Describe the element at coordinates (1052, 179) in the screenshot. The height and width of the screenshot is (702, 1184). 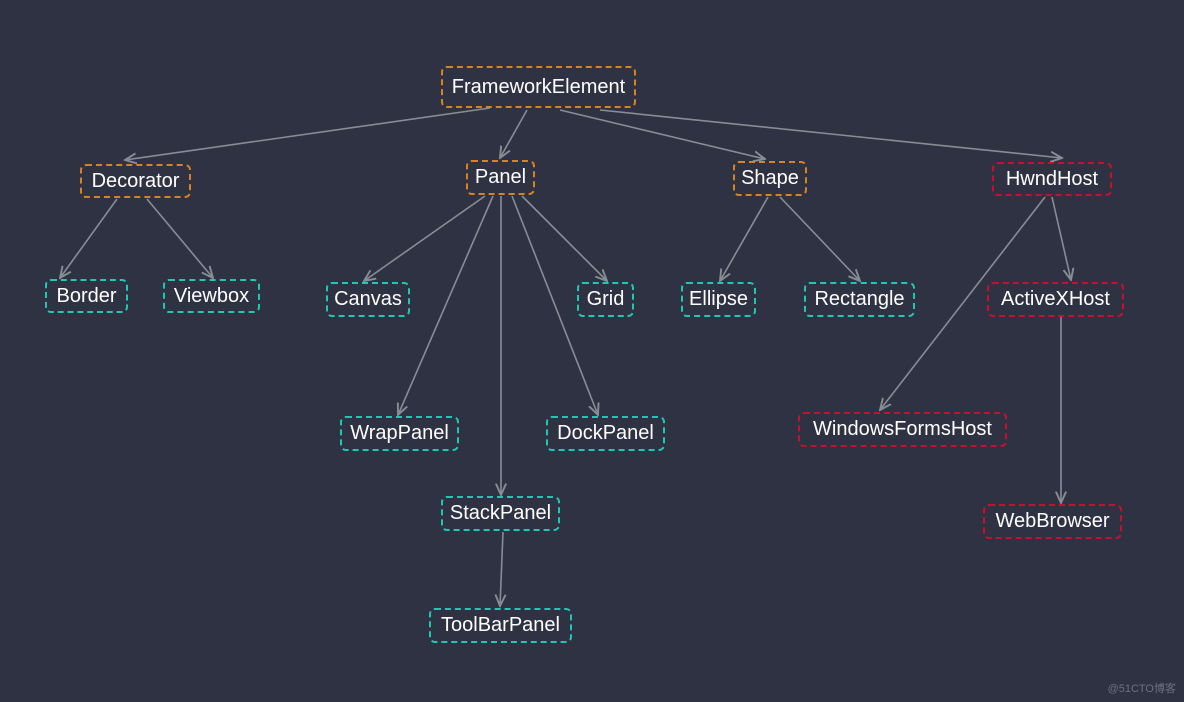
I see `node-hwndhost: HwndHost` at that location.